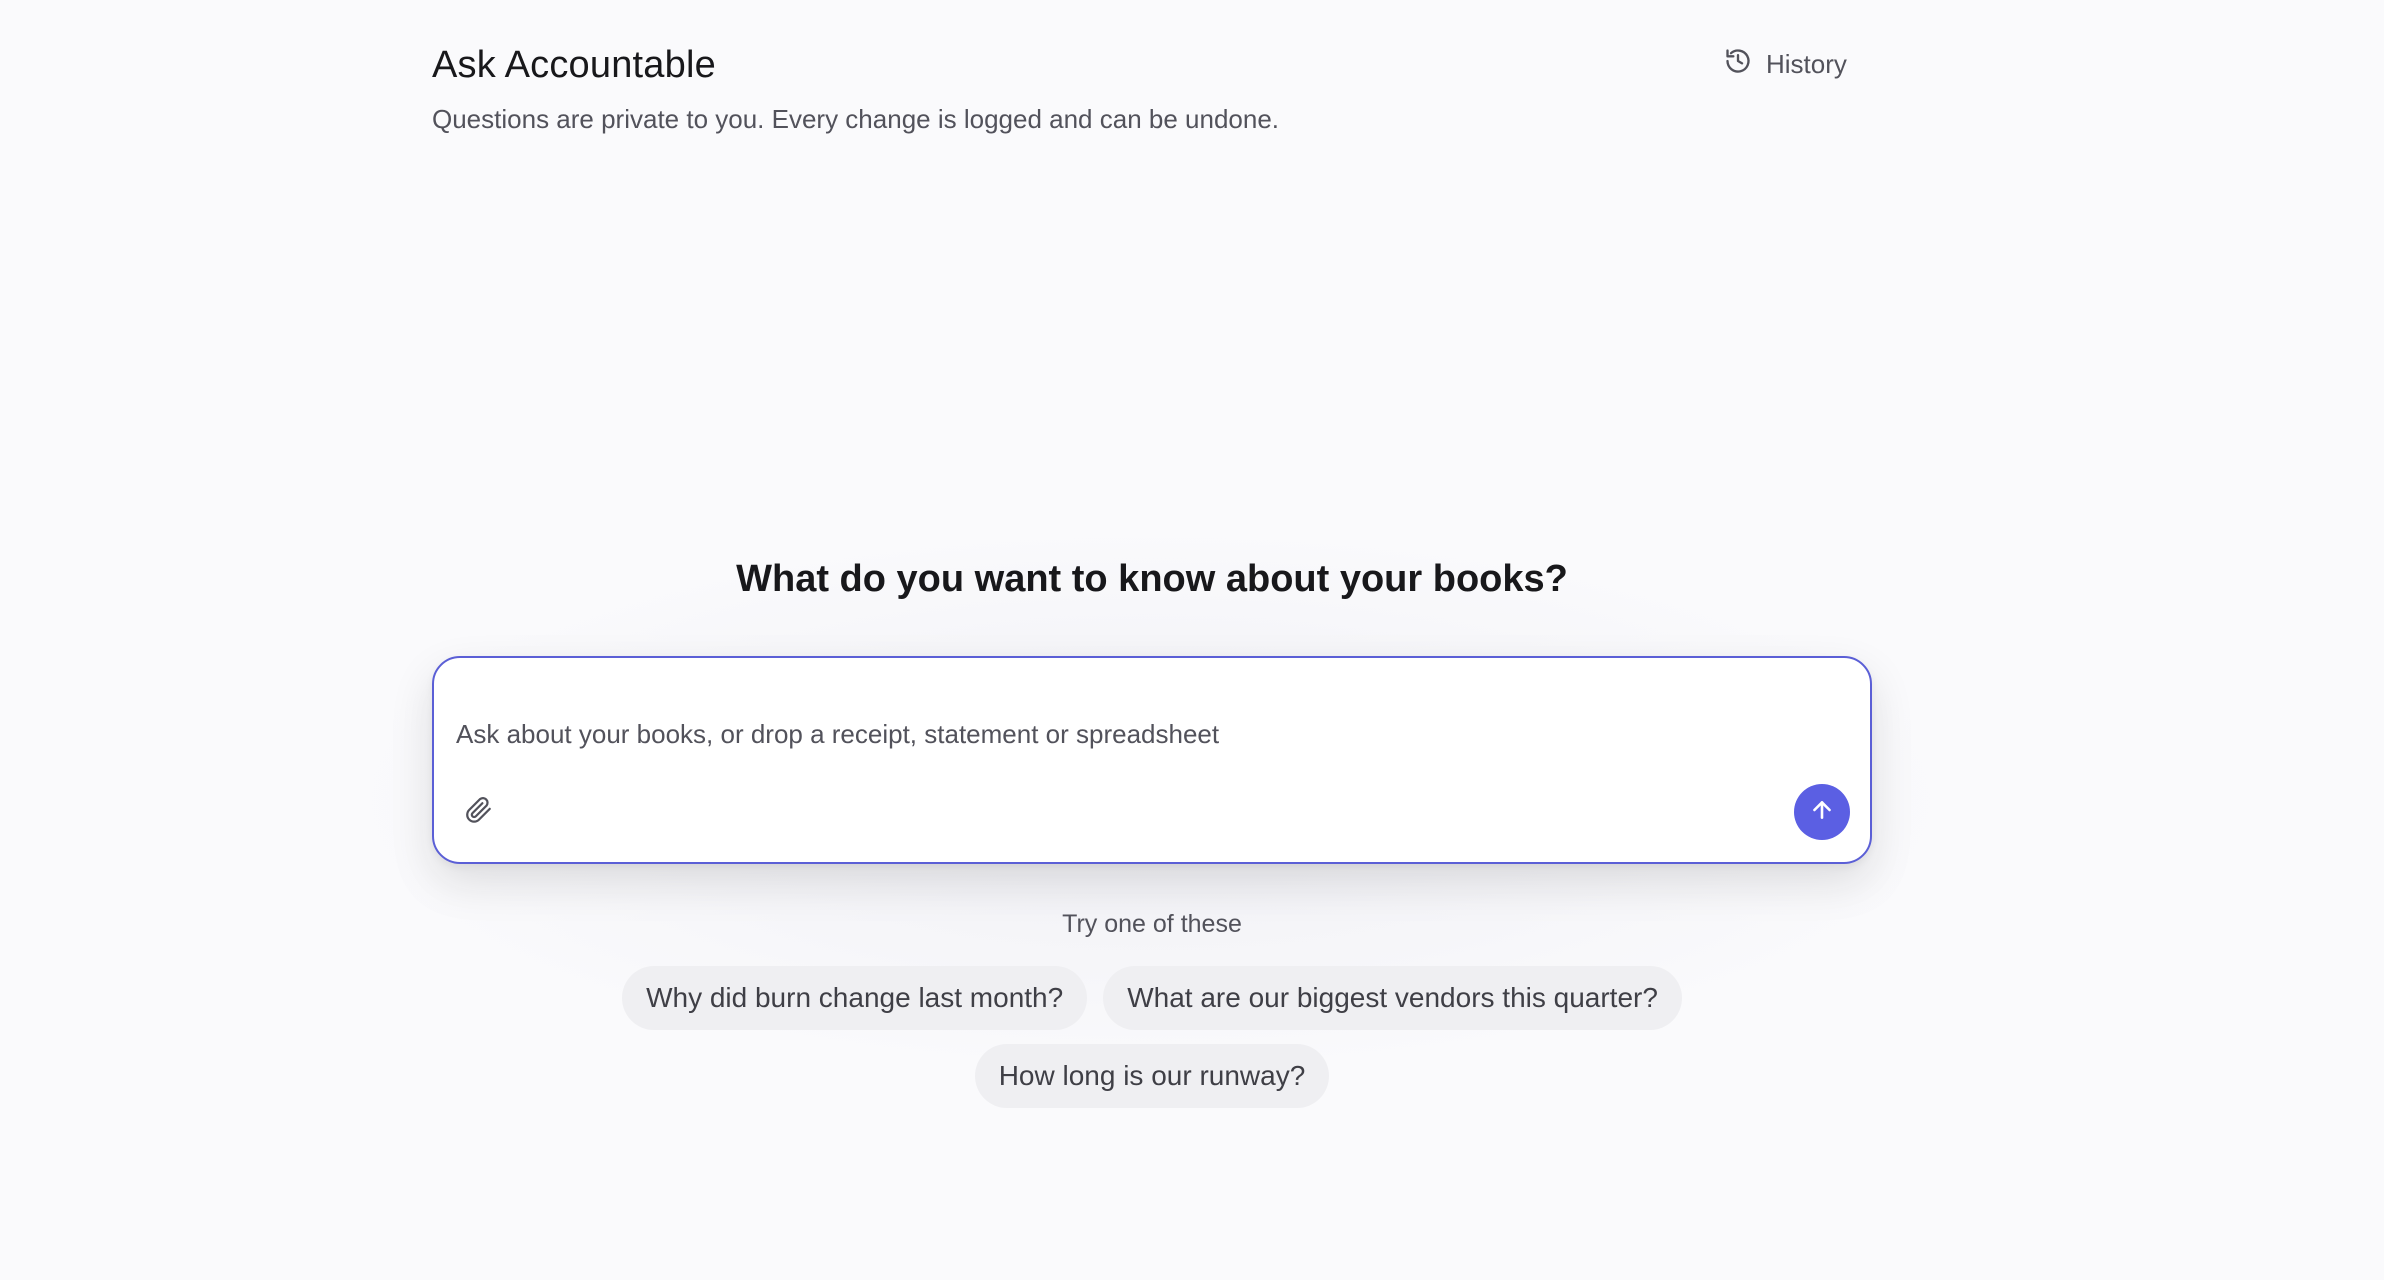 This screenshot has width=2384, height=1280. I want to click on history-button: History, so click(1785, 64).